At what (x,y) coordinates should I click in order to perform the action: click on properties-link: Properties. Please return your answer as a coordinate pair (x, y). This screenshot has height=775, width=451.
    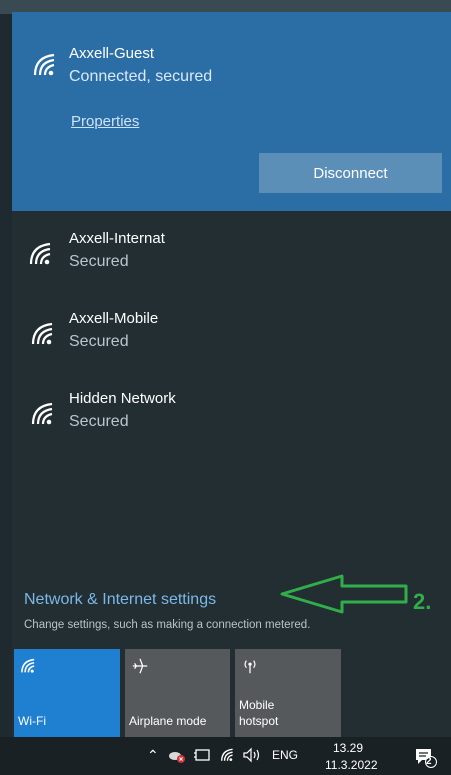
    Looking at the image, I should click on (105, 121).